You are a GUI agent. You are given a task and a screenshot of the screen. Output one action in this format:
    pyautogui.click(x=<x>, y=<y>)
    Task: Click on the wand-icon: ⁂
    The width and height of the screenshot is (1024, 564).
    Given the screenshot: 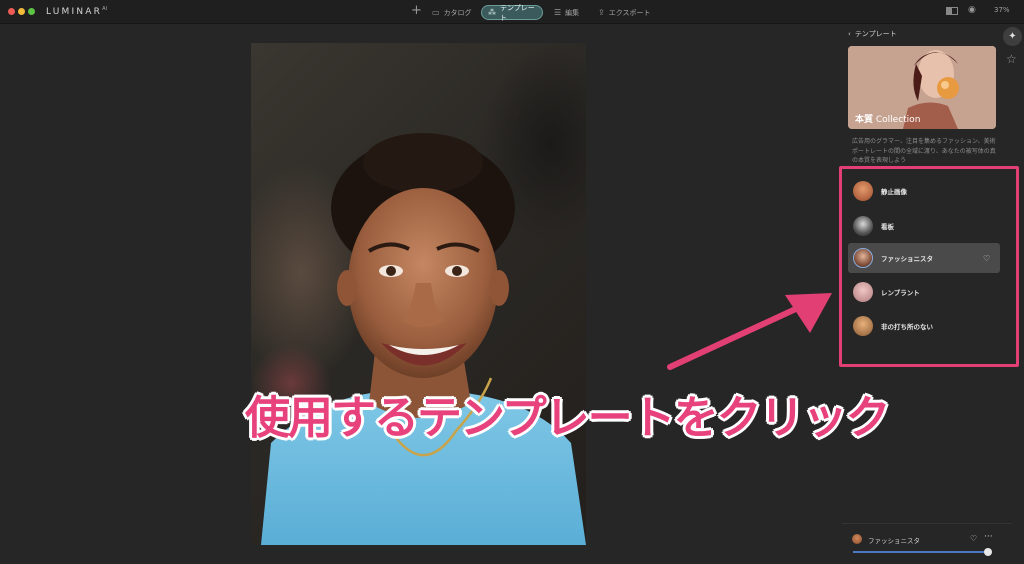 What is the action you would take?
    pyautogui.click(x=492, y=12)
    